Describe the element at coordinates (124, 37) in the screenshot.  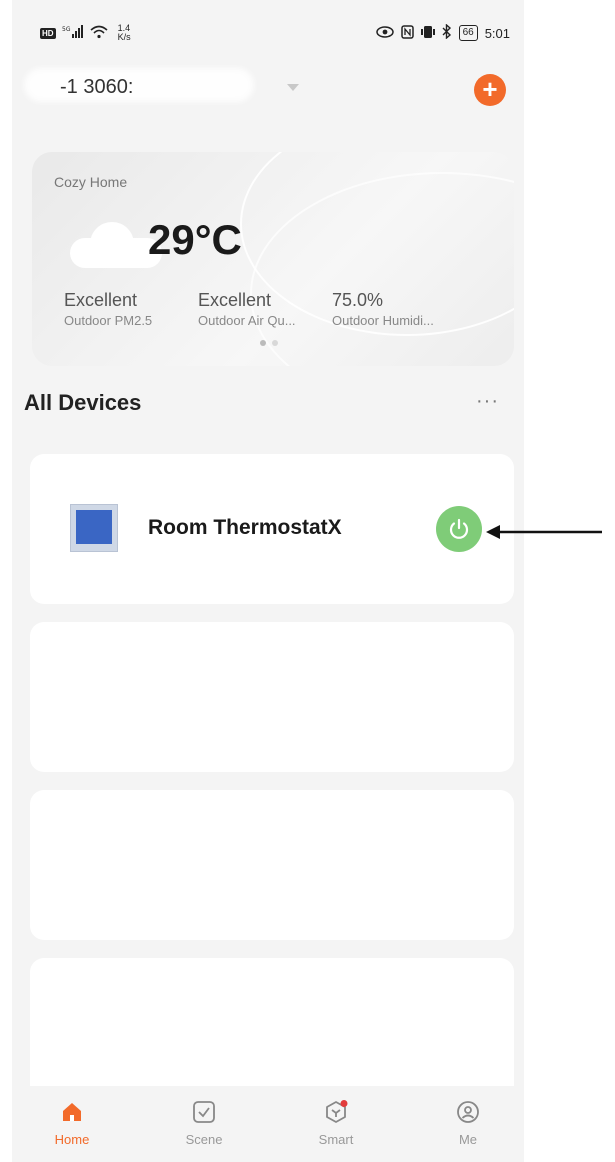
I see `speed-unit: K/s` at that location.